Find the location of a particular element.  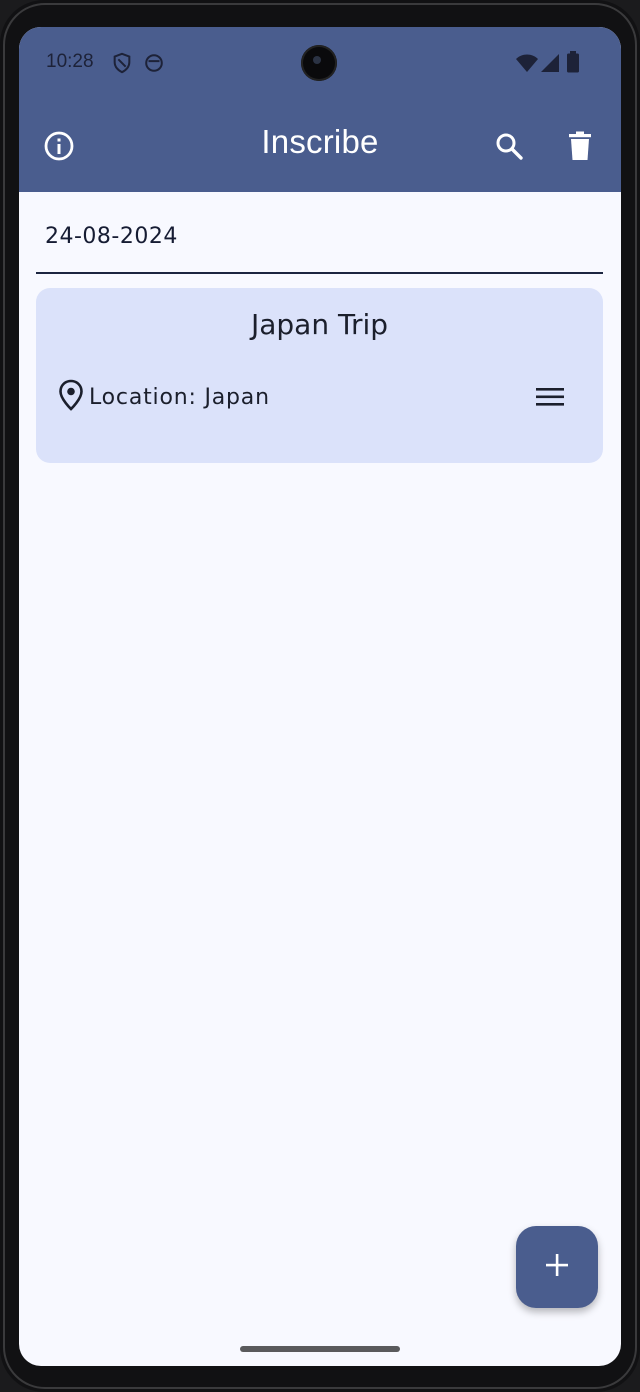

entry-card: Japan Trip Location: Japan is located at coordinates (319, 375).